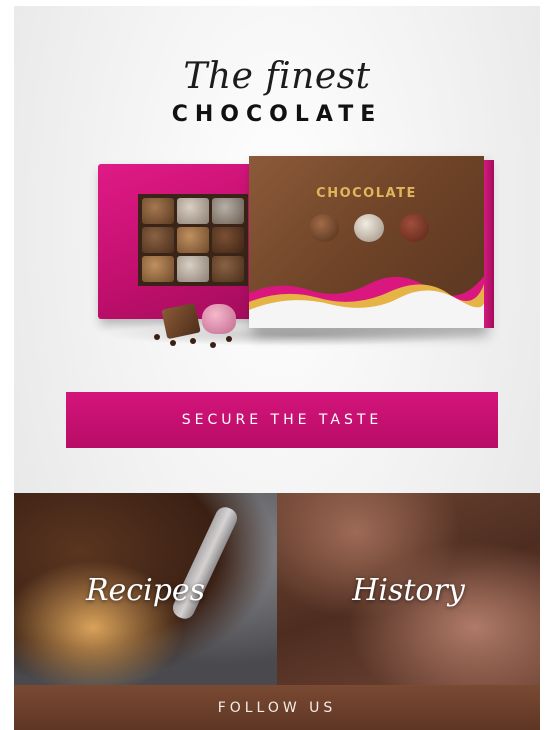 The width and height of the screenshot is (546, 730). I want to click on hero-main-title: CHOCOLATE, so click(277, 114).